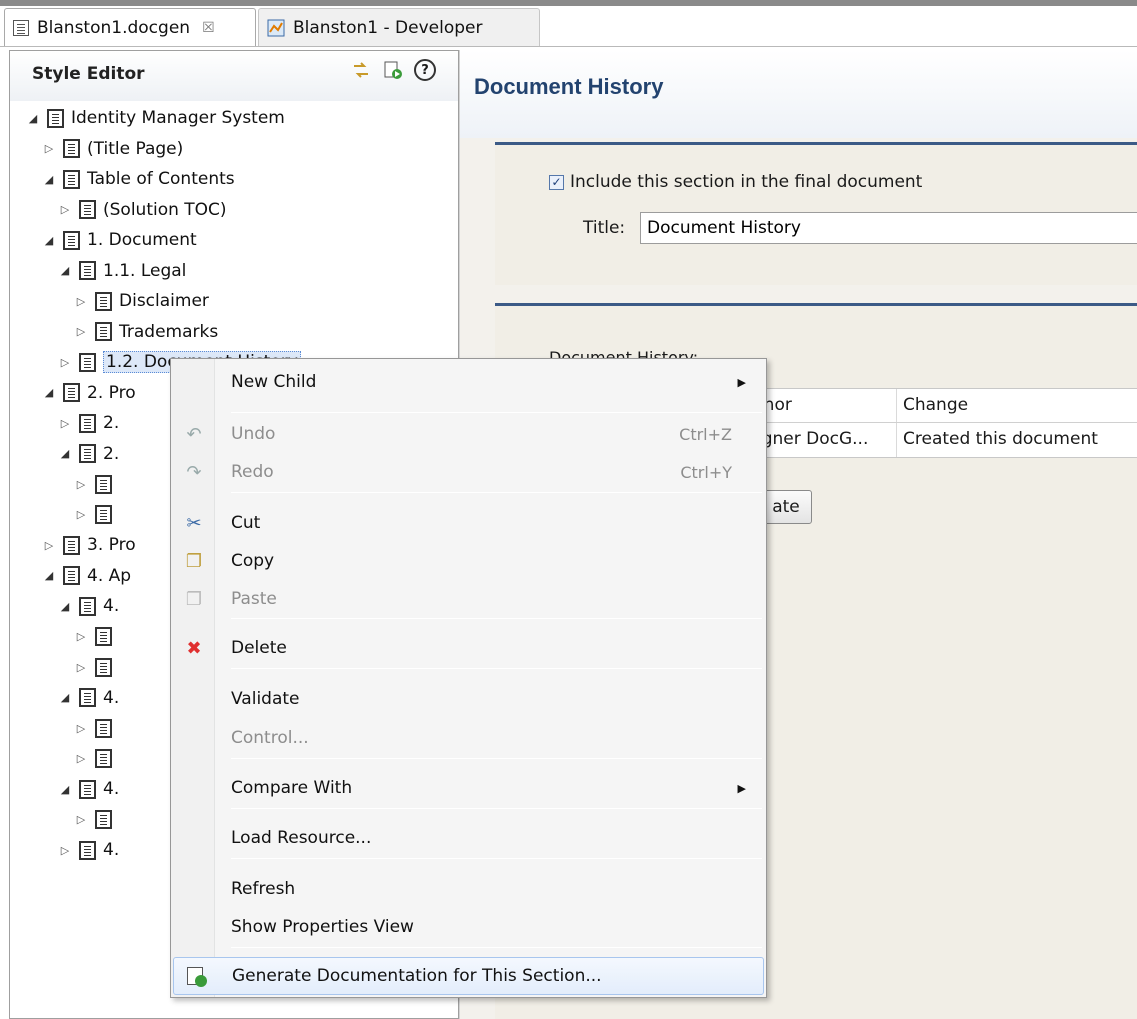 Image resolution: width=1137 pixels, height=1019 pixels. What do you see at coordinates (88, 850) in the screenshot?
I see `tree-item: ▷ 4.` at bounding box center [88, 850].